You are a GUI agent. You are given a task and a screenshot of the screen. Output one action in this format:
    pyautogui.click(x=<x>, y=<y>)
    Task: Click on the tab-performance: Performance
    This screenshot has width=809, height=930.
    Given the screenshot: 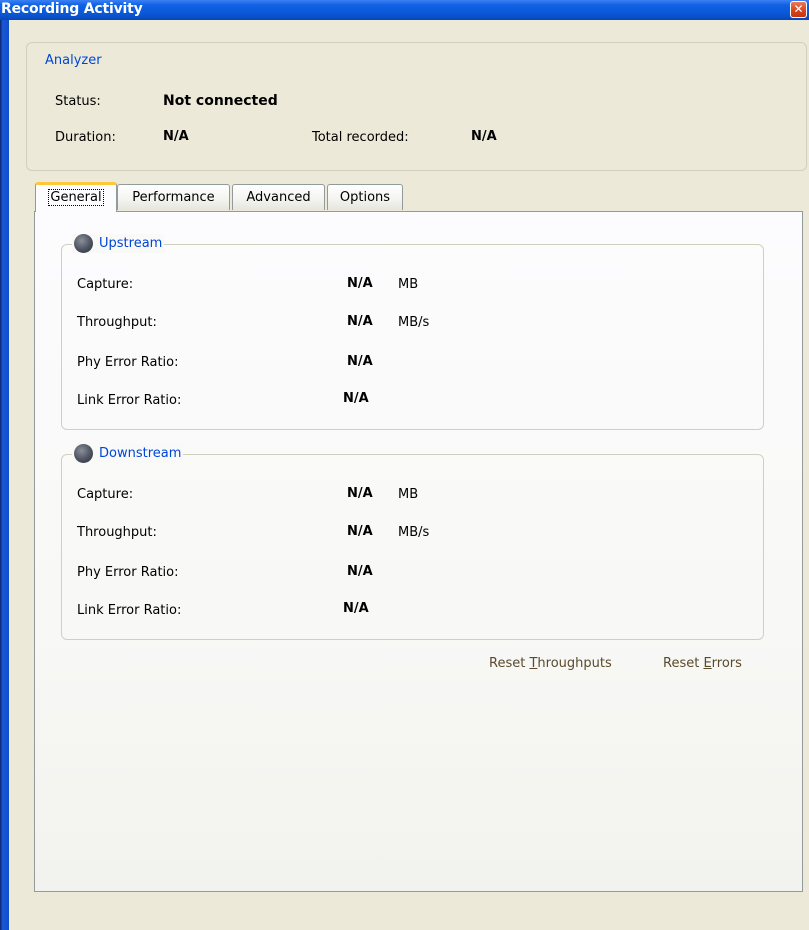 What is the action you would take?
    pyautogui.click(x=173, y=197)
    